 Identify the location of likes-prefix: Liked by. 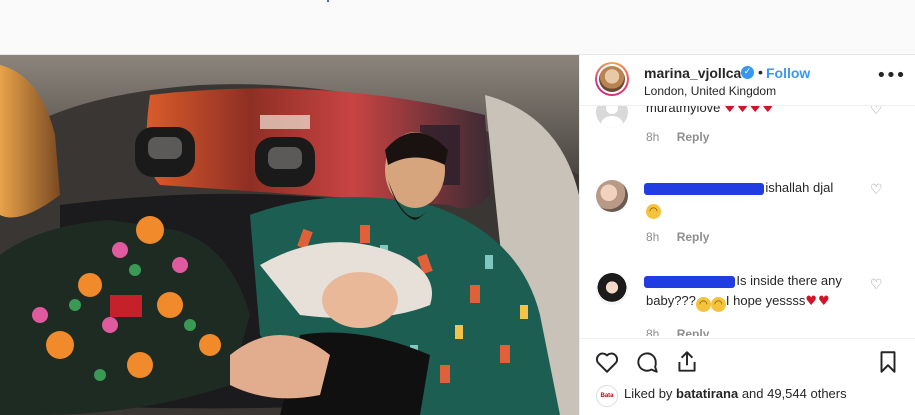
(648, 393).